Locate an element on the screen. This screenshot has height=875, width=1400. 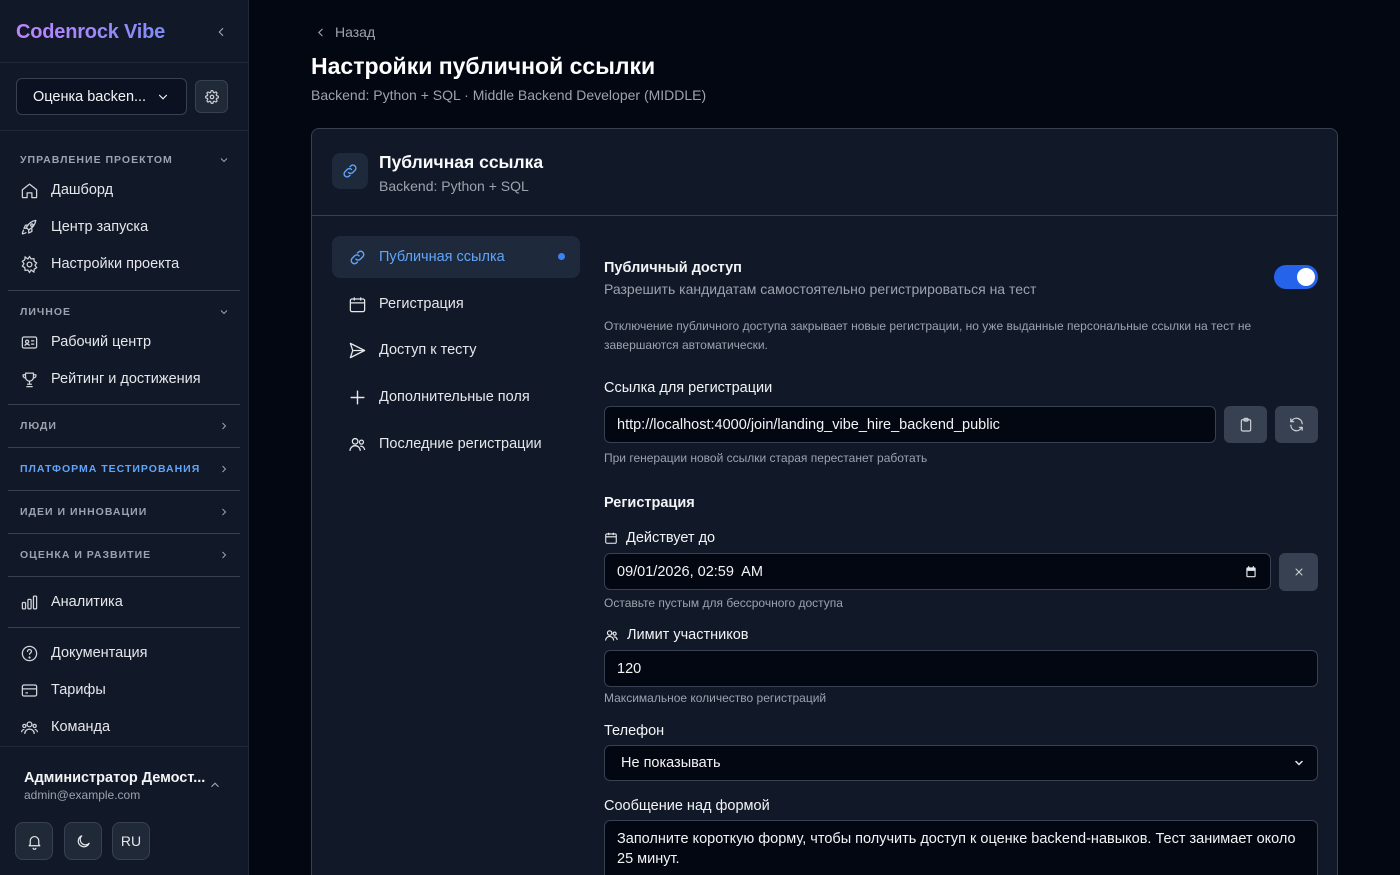
help-circle-icon is located at coordinates (29, 653).